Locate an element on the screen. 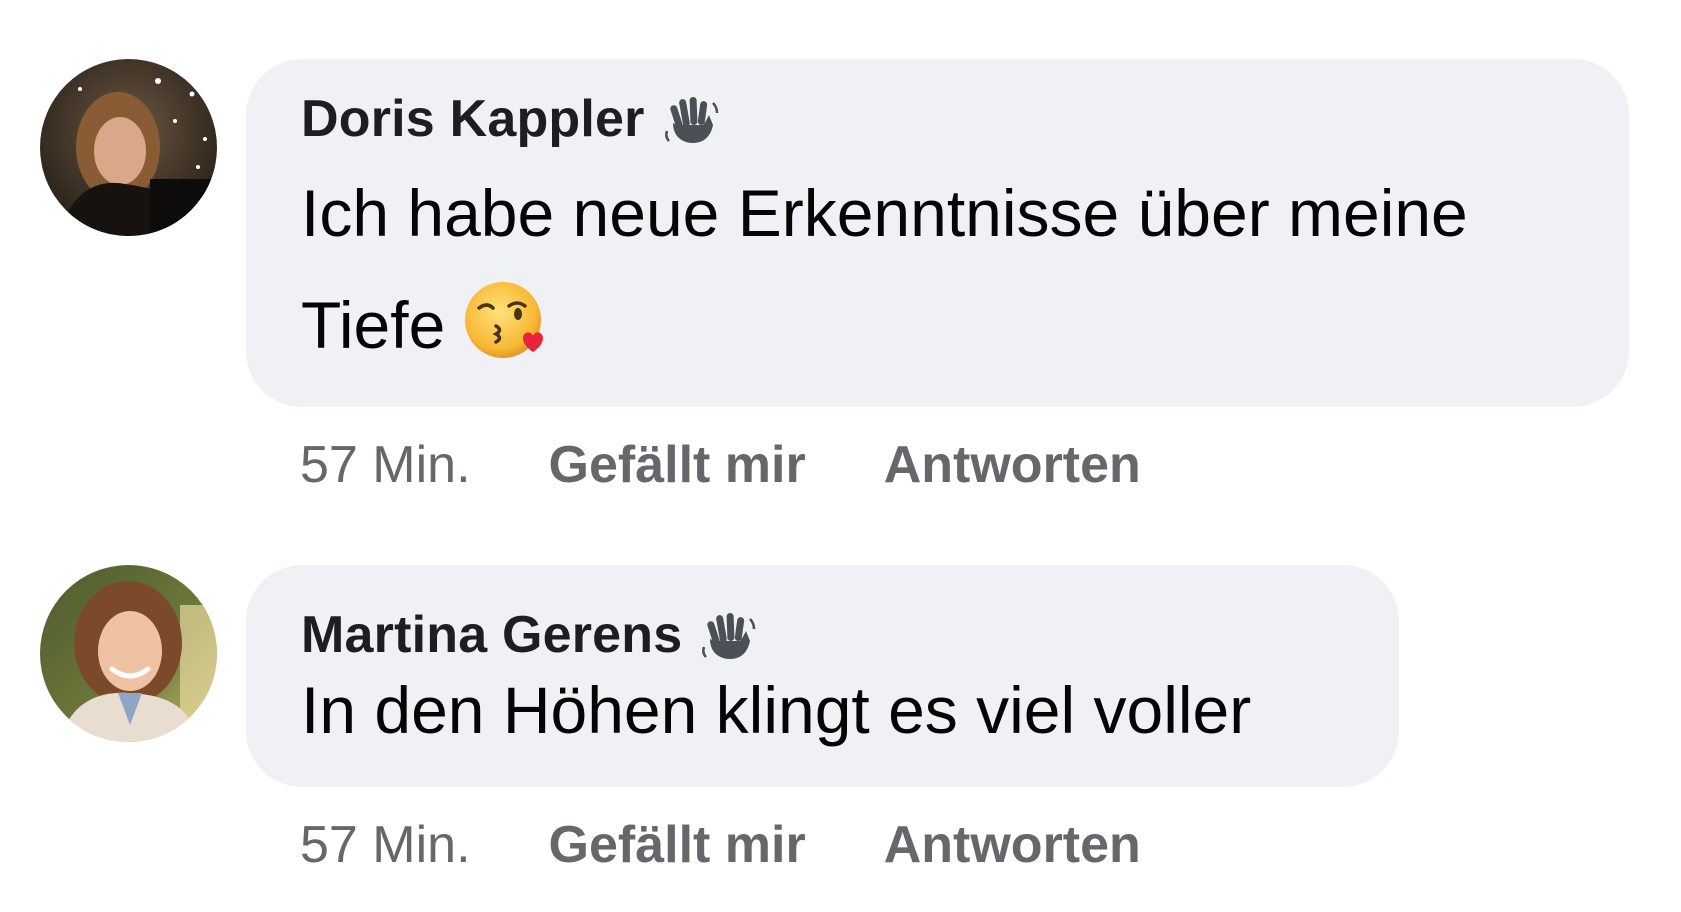 The width and height of the screenshot is (1681, 912). author-row: Doris Kappler is located at coordinates (945, 119).